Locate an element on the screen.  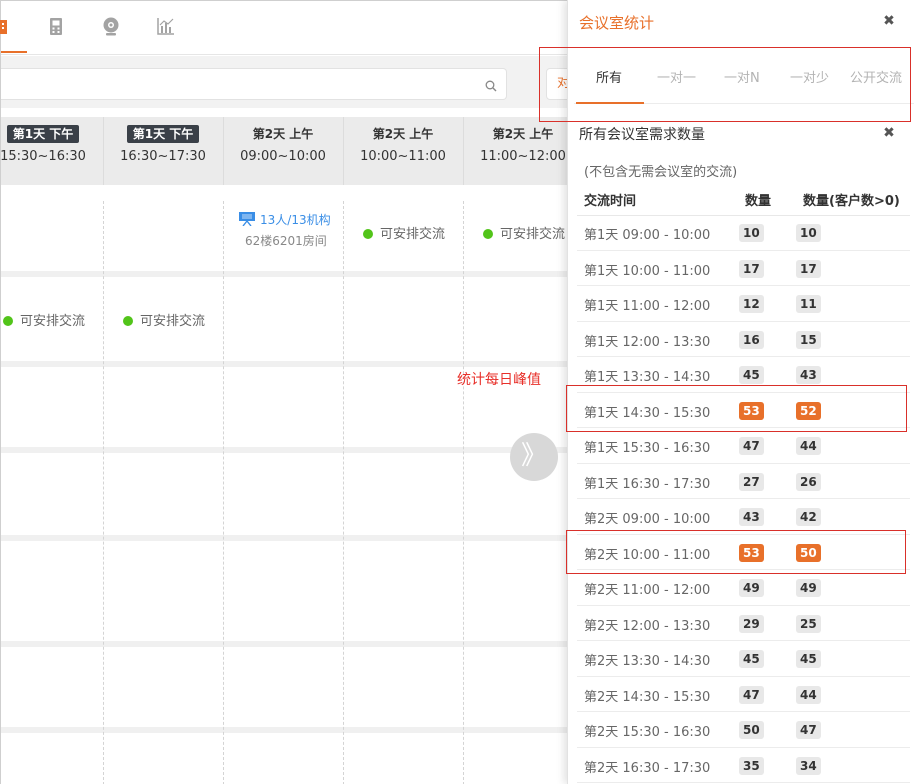
presentation-icon is located at coordinates (247, 219).